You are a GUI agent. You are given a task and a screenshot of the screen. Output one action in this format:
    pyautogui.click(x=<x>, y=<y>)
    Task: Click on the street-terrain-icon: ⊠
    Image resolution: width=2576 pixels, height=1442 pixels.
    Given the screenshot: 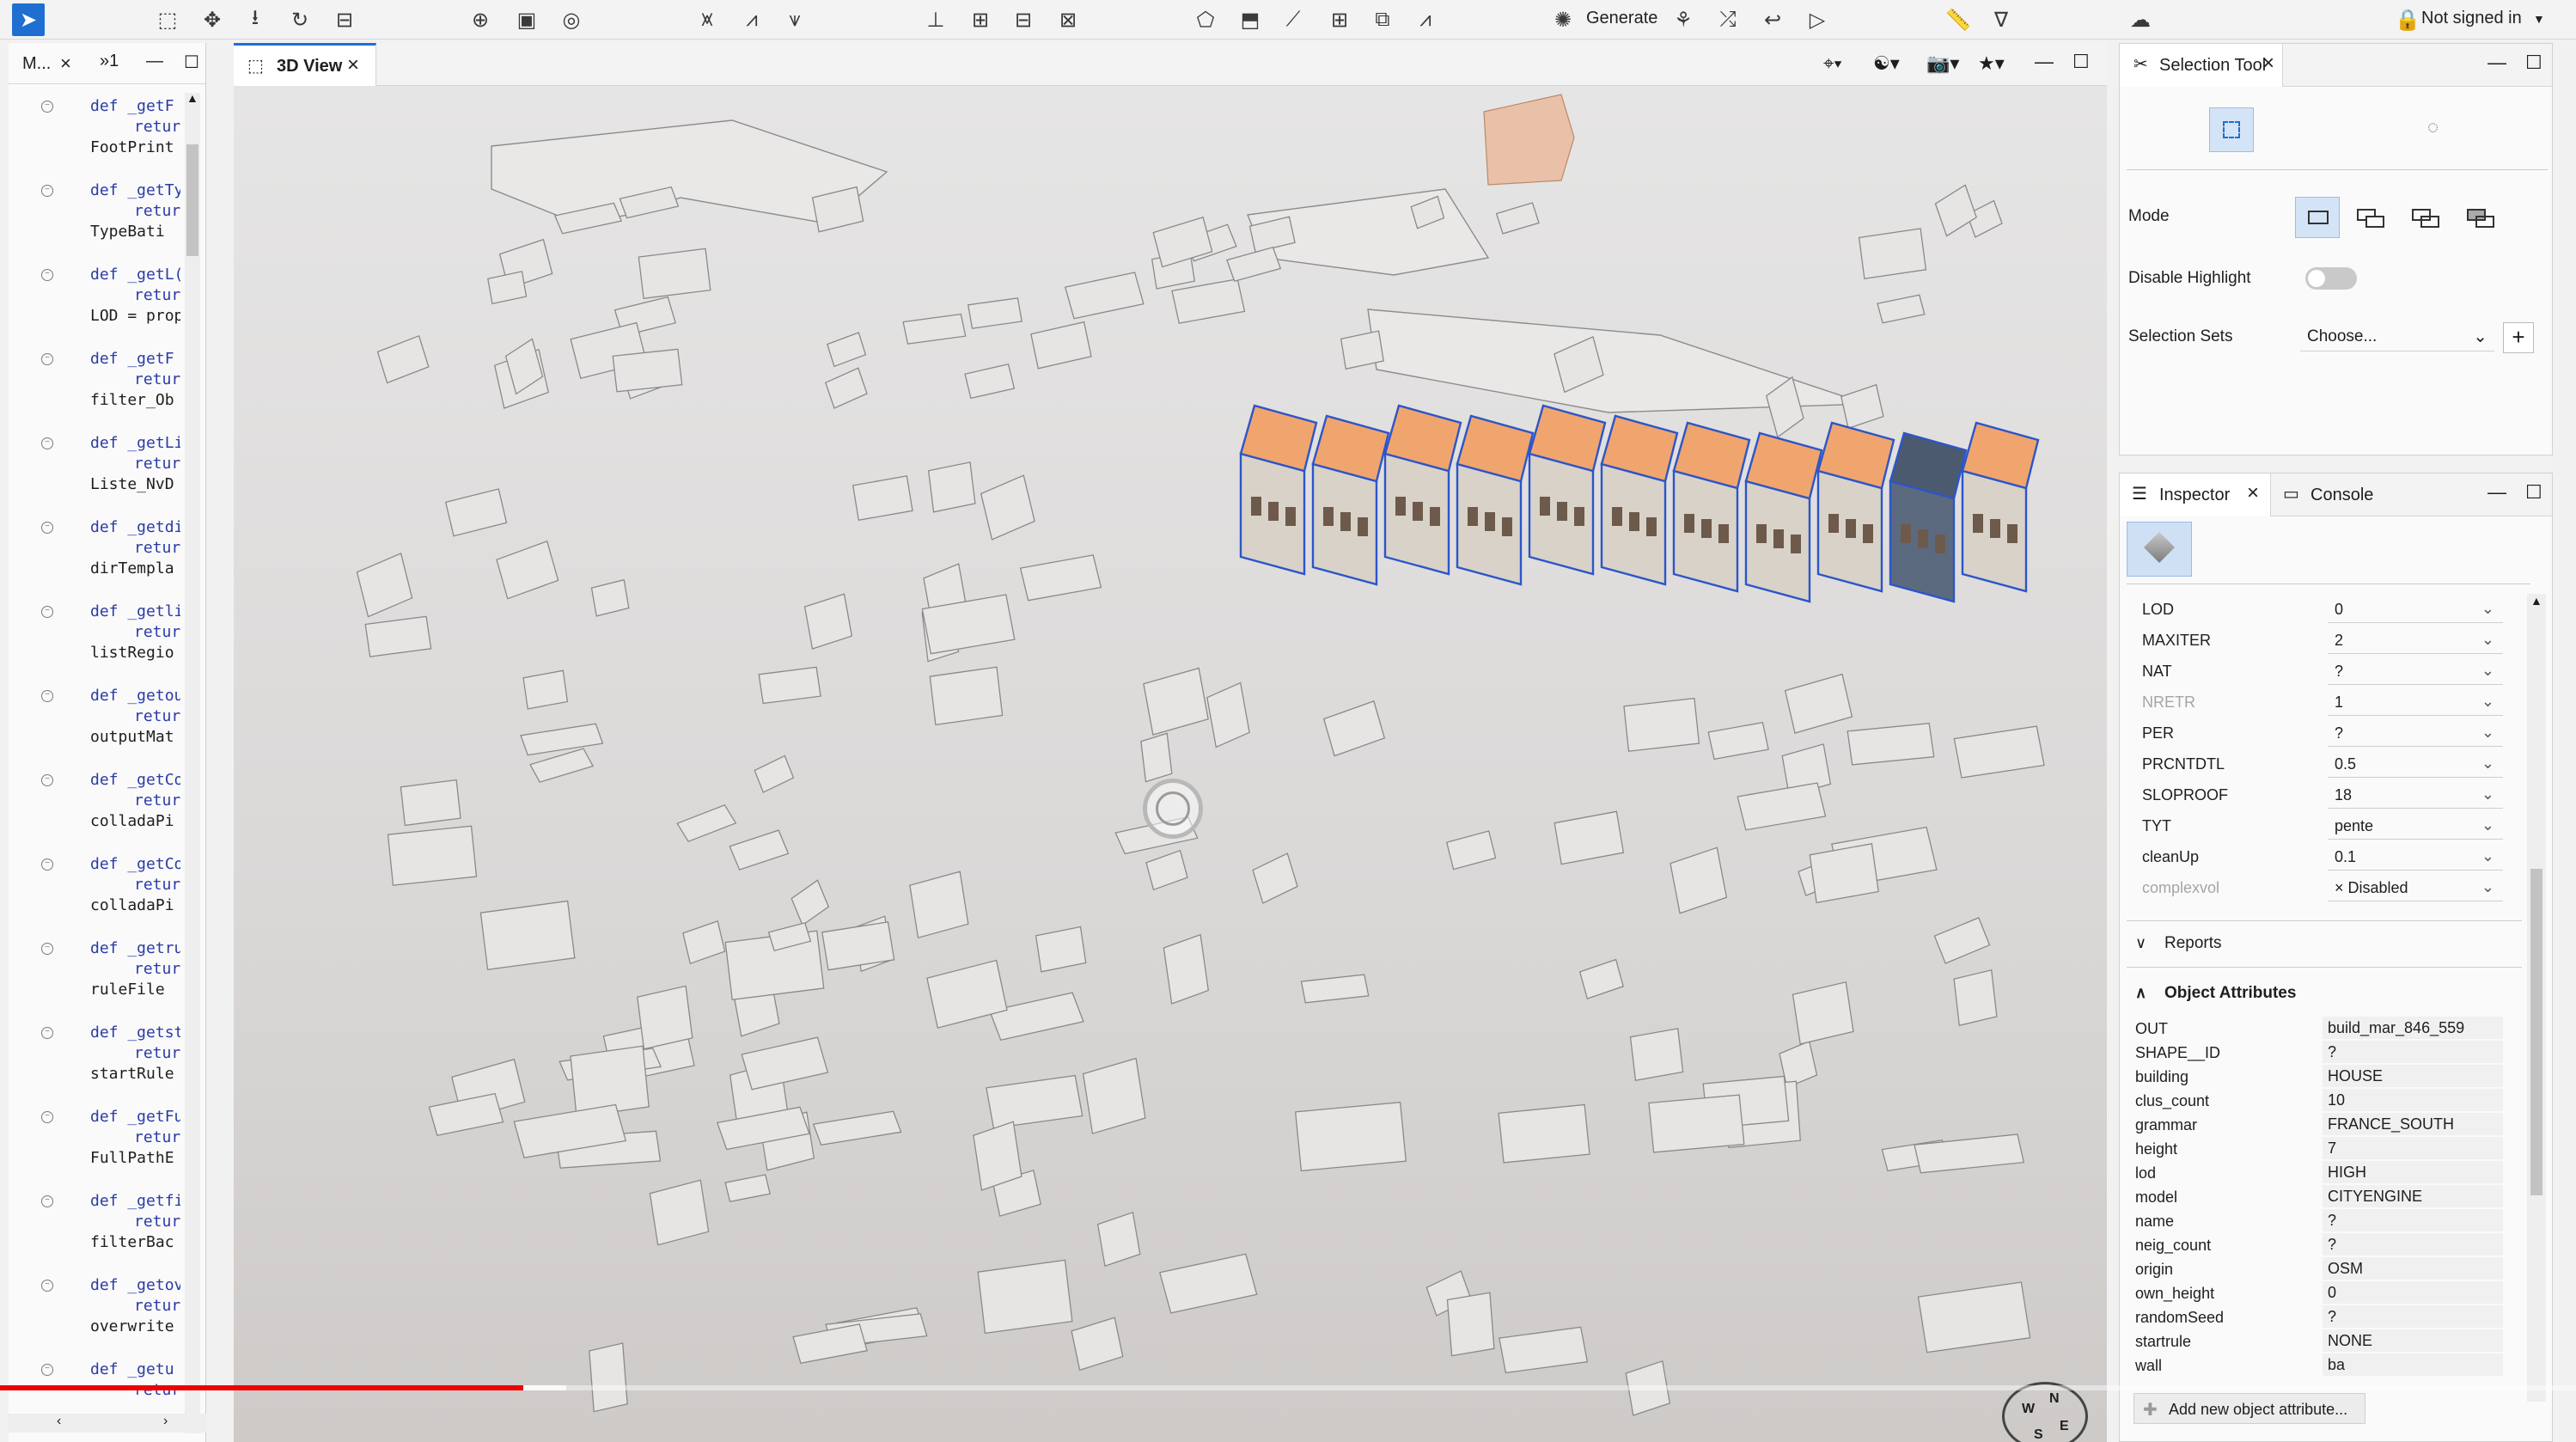 What is the action you would take?
    pyautogui.click(x=1068, y=19)
    